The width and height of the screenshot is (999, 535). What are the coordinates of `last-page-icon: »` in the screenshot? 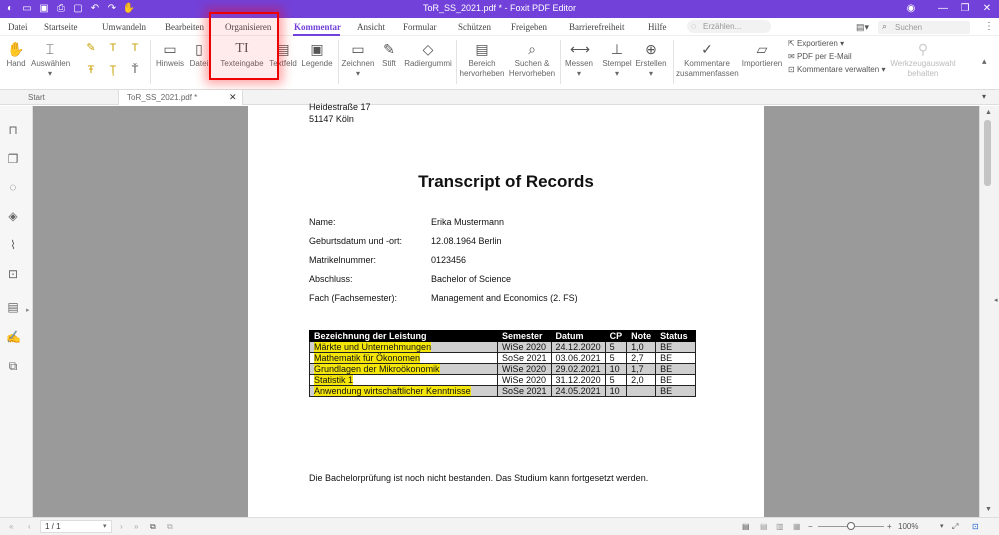 It's located at (136, 527).